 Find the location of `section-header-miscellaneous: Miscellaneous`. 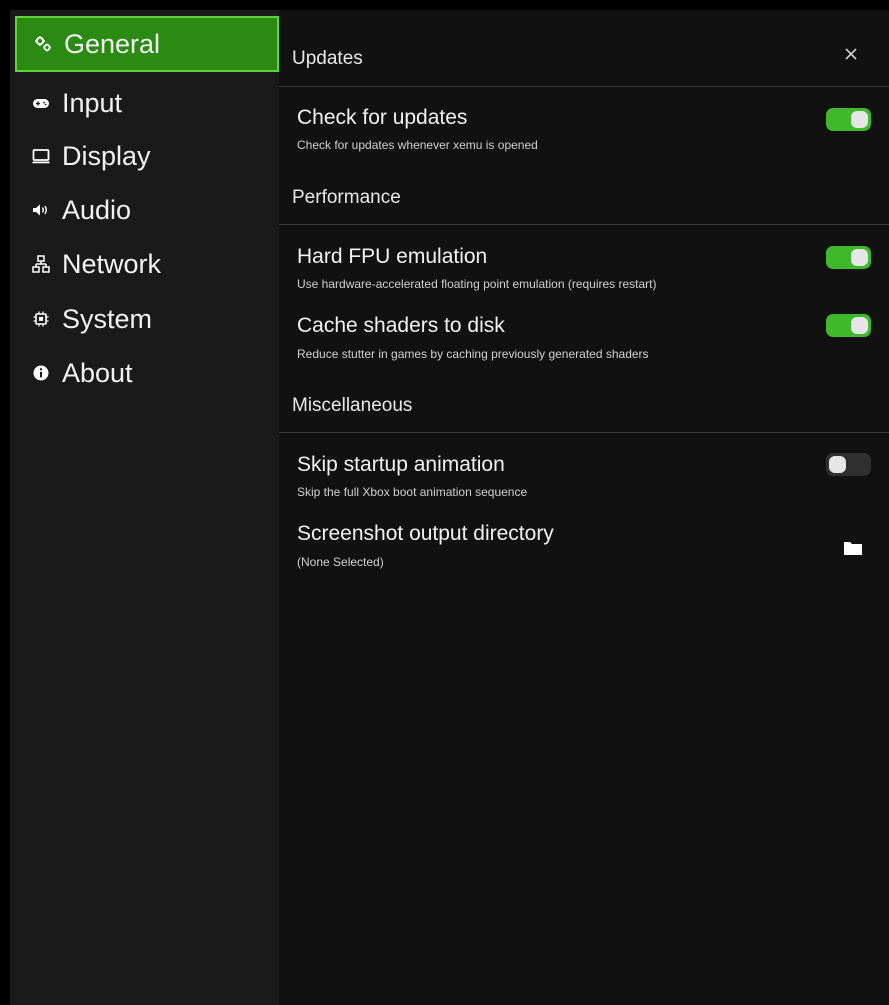

section-header-miscellaneous: Miscellaneous is located at coordinates (352, 405).